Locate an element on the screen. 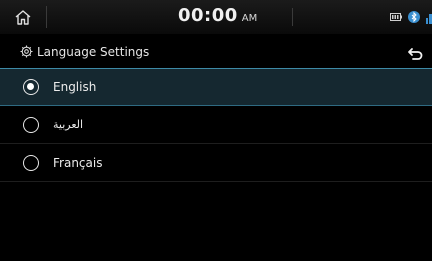 Image resolution: width=432 pixels, height=261 pixels. clock: 00:00 AM is located at coordinates (217, 17).